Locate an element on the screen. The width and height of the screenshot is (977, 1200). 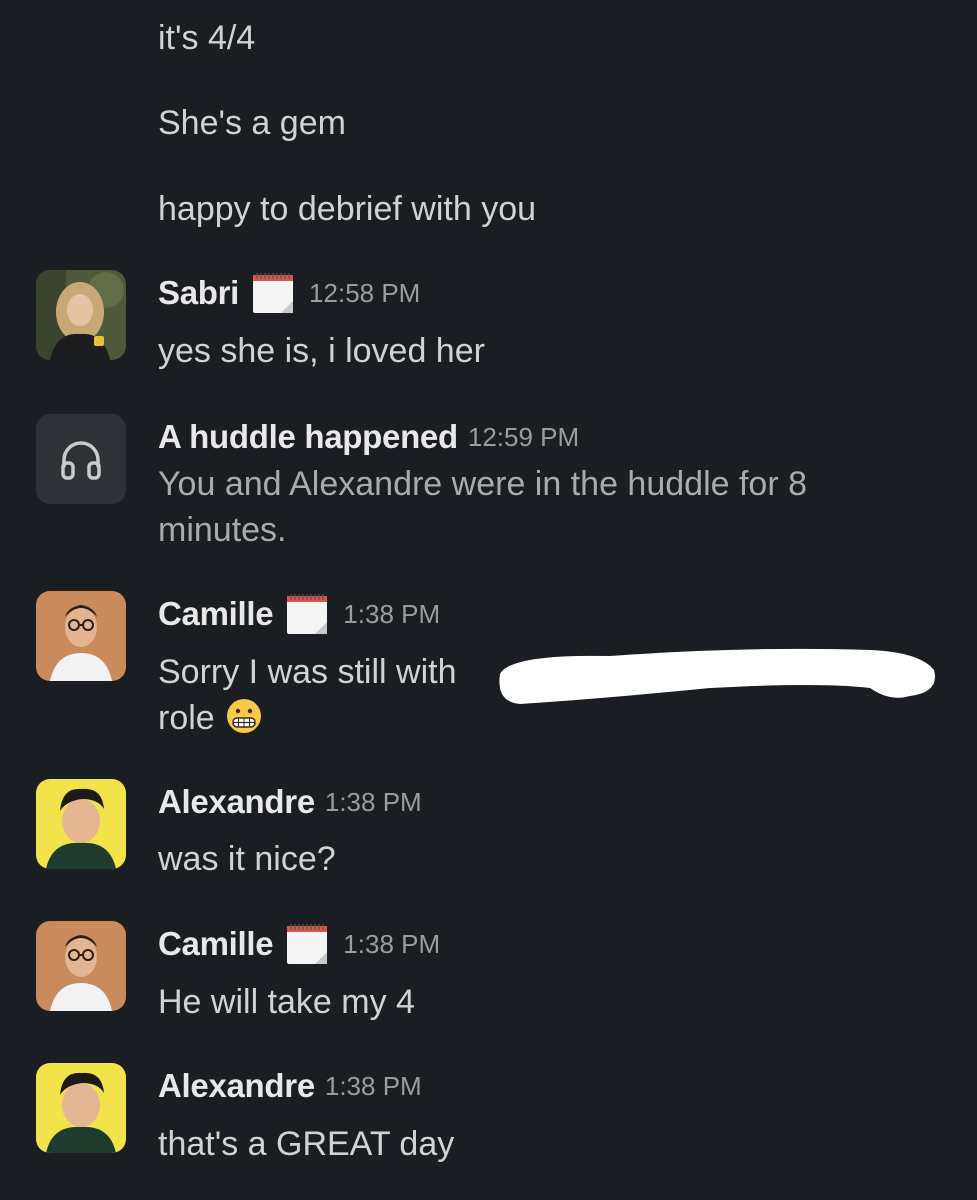
message-text: that's a GREAT day is located at coordinates (306, 1144).